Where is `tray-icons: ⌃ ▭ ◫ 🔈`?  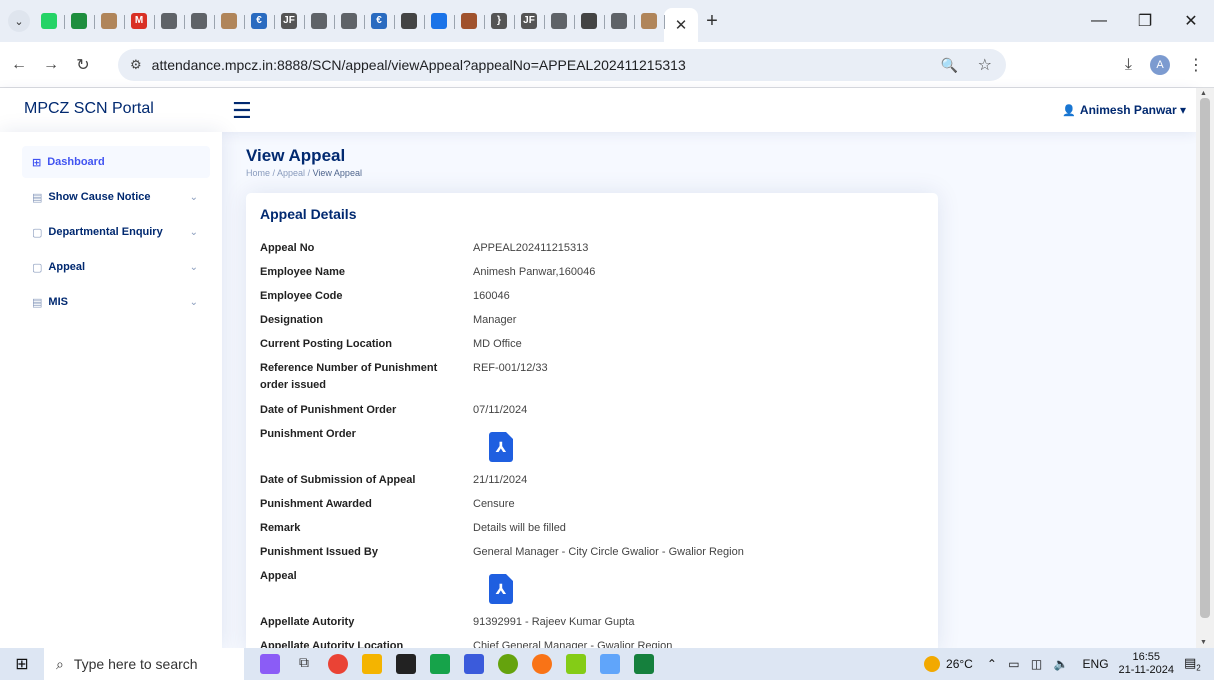 tray-icons: ⌃ ▭ ◫ 🔈 is located at coordinates (1030, 664).